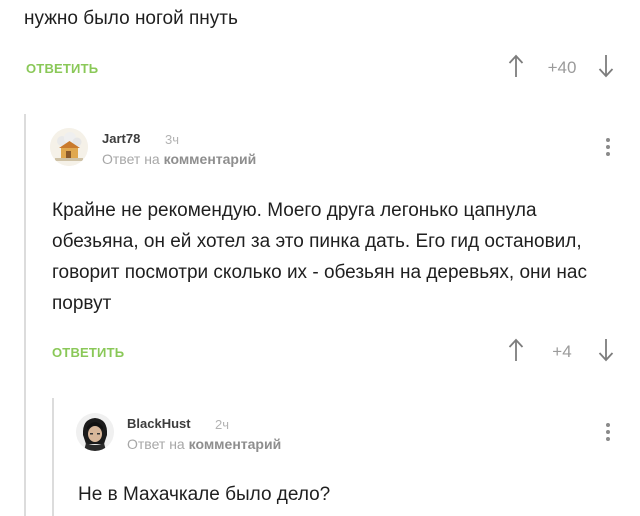 This screenshot has width=640, height=516. I want to click on comment-rating: +40, so click(562, 67).